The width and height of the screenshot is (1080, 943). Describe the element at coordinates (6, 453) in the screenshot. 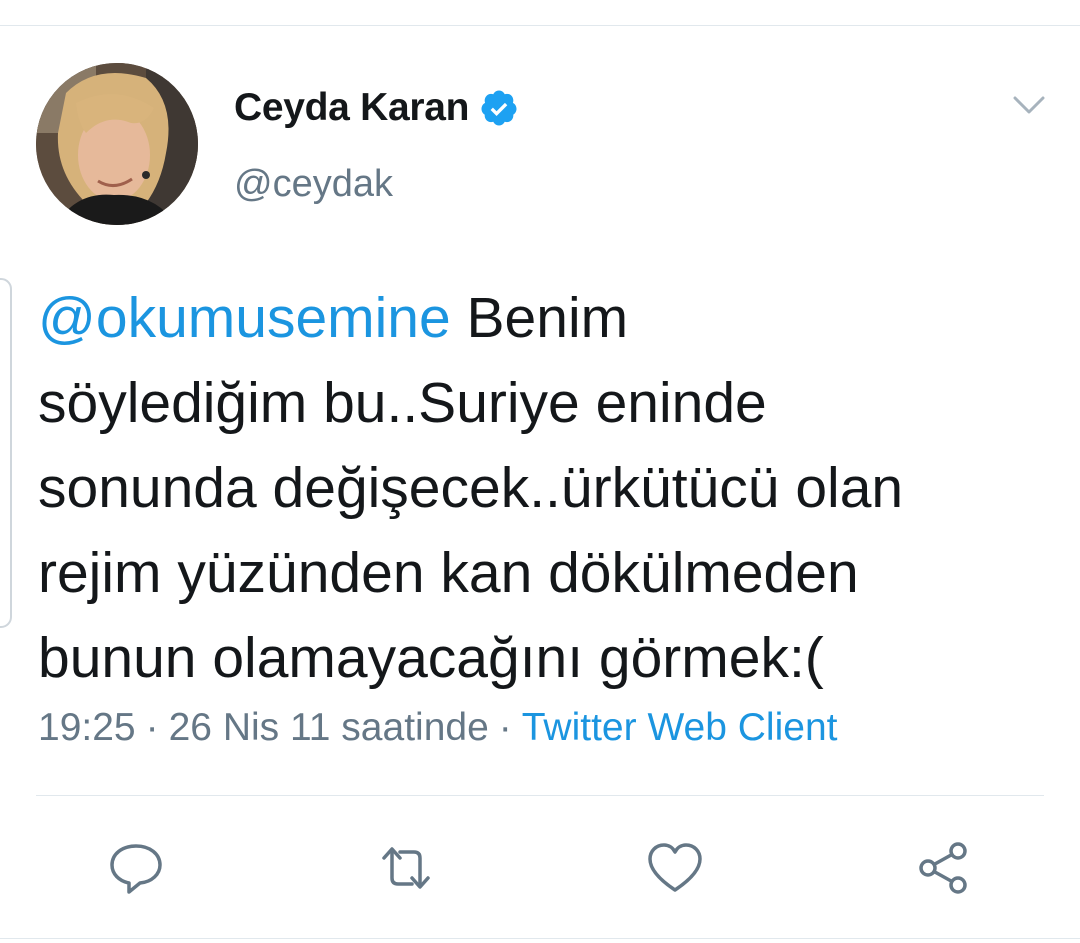

I see `scroll-edge-indicator` at that location.